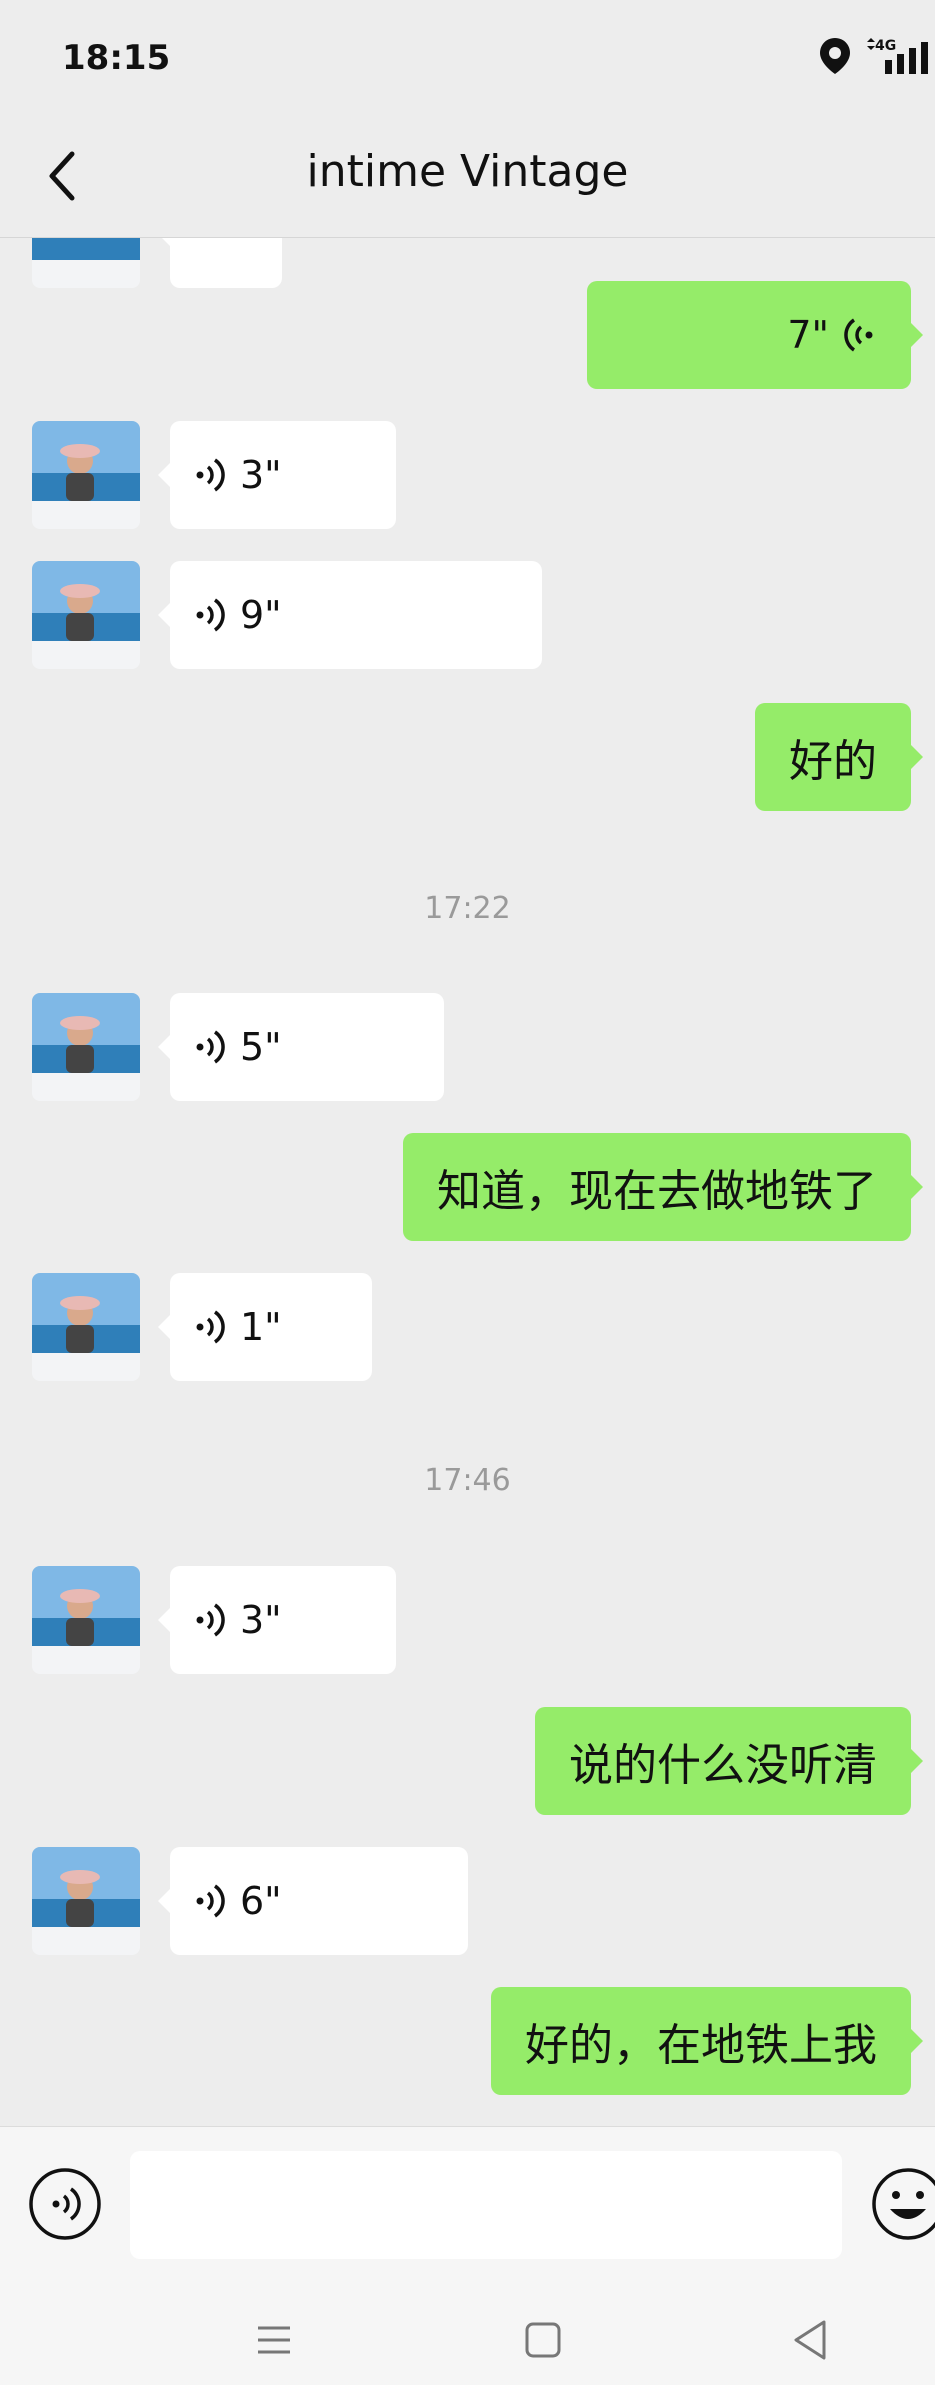 The image size is (935, 2385). I want to click on message-text: 好的，在地铁上我, so click(701, 2045).